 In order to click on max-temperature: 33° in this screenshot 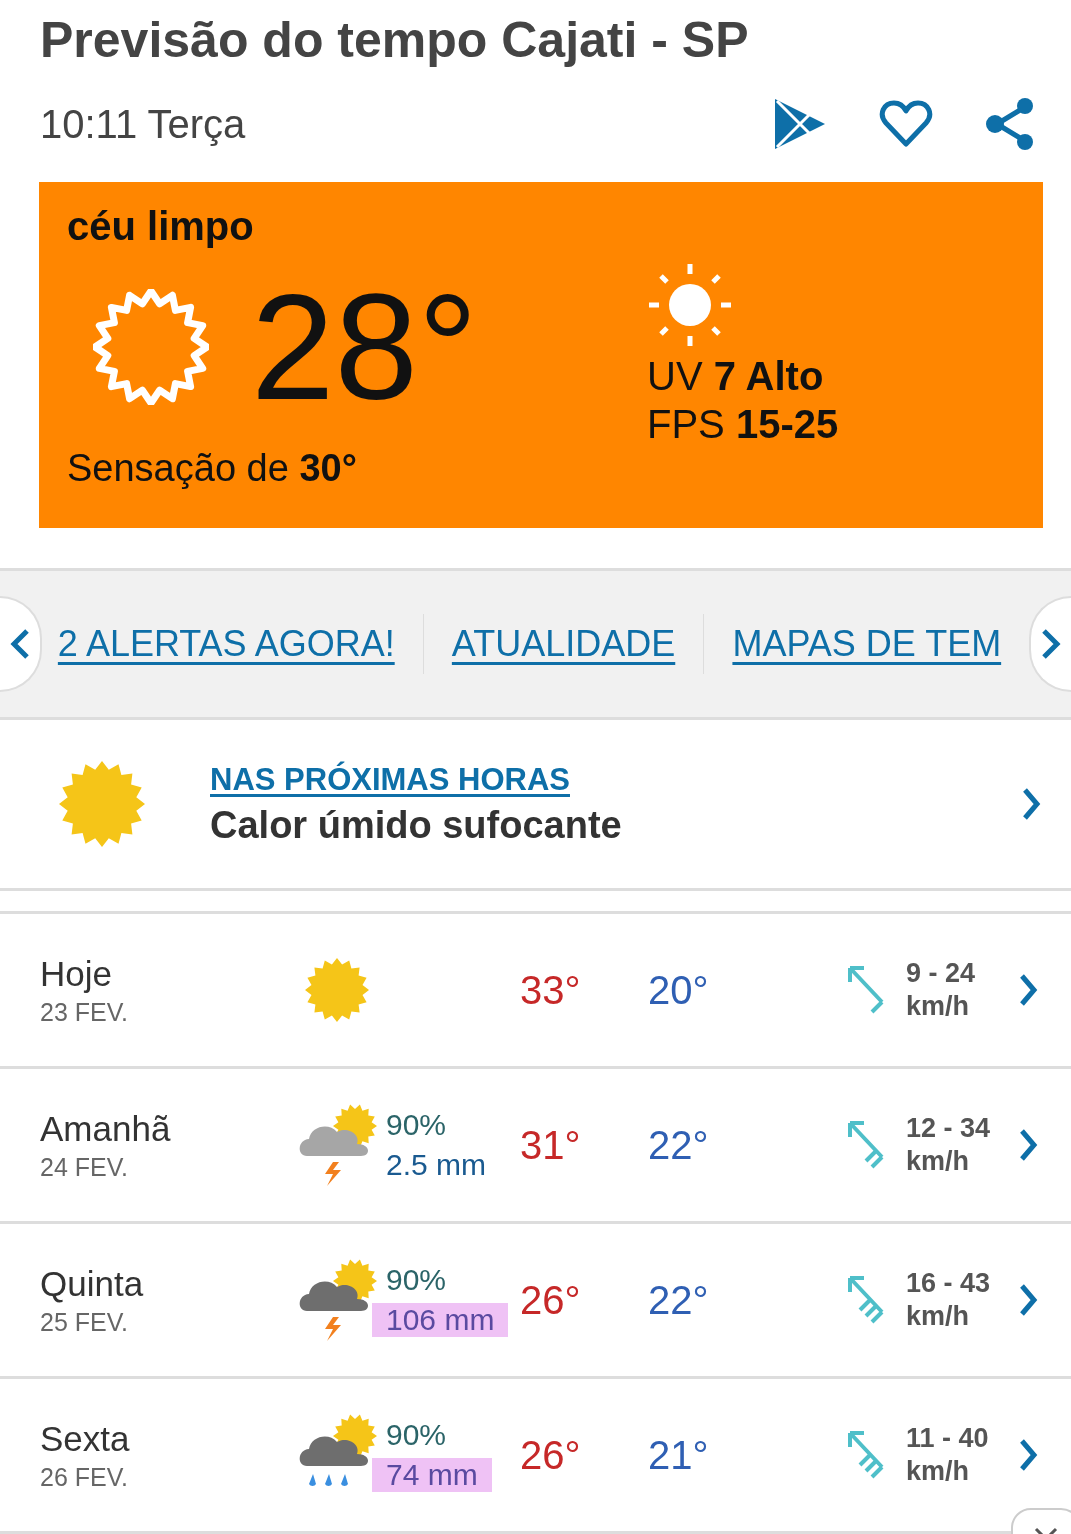, I will do `click(551, 990)`.